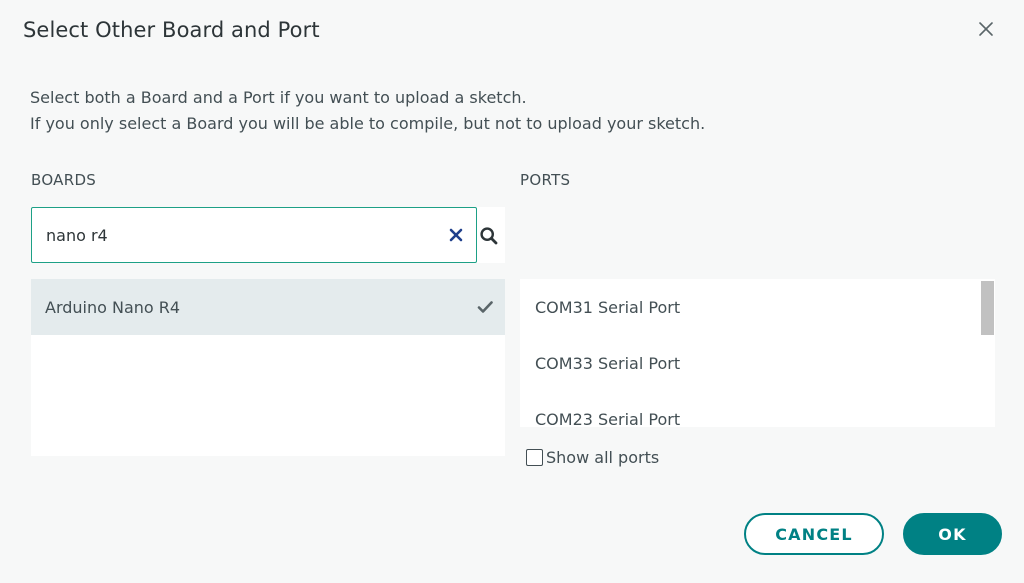 The height and width of the screenshot is (583, 1024). Describe the element at coordinates (171, 30) in the screenshot. I see `dialog-title: Select Other Board and Port` at that location.